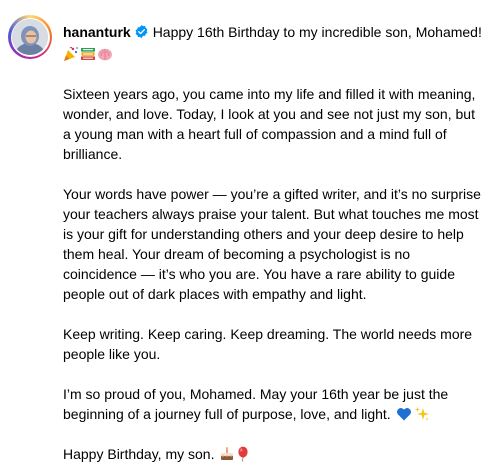 This screenshot has height=467, width=488. What do you see at coordinates (273, 454) in the screenshot?
I see `caption-paragraph-5-wrap: Happy Birthday, my son.` at bounding box center [273, 454].